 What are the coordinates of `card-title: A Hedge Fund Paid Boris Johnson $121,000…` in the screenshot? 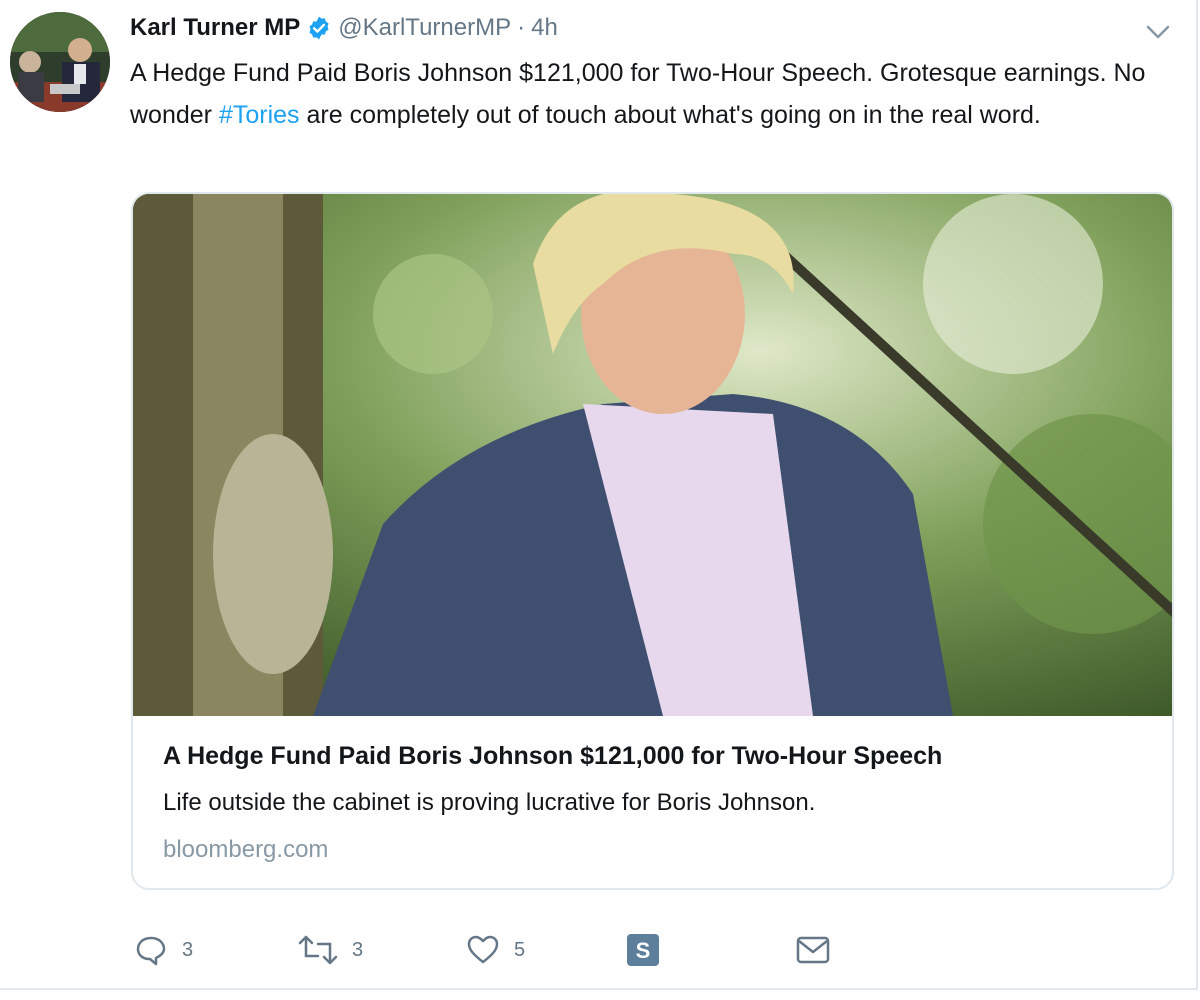 It's located at (552, 756).